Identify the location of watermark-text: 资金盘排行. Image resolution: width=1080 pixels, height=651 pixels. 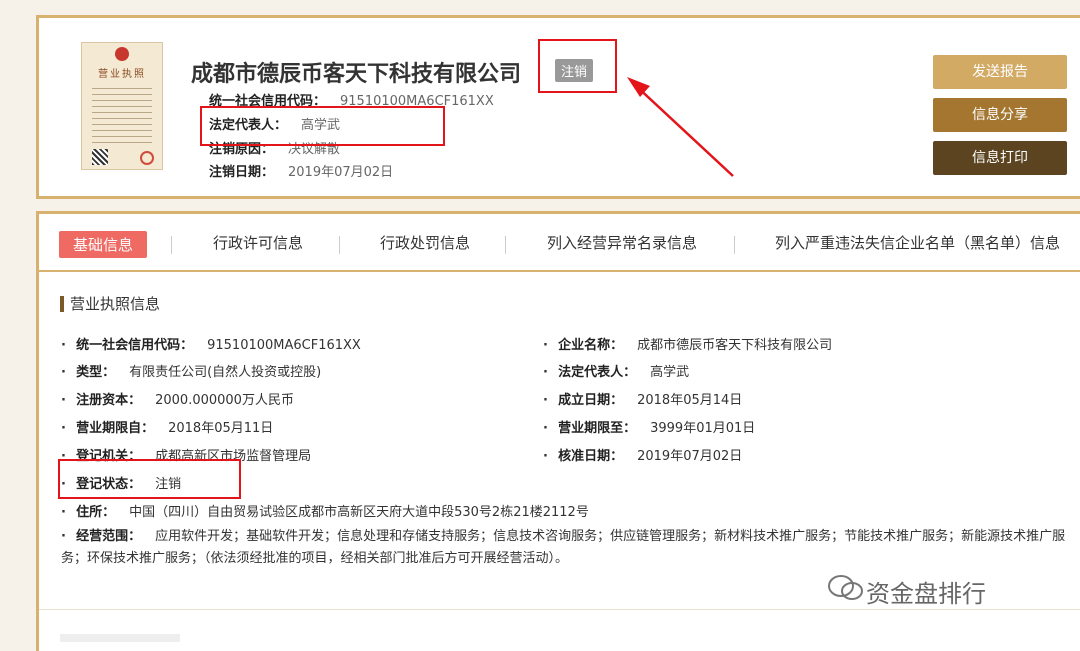
(926, 594).